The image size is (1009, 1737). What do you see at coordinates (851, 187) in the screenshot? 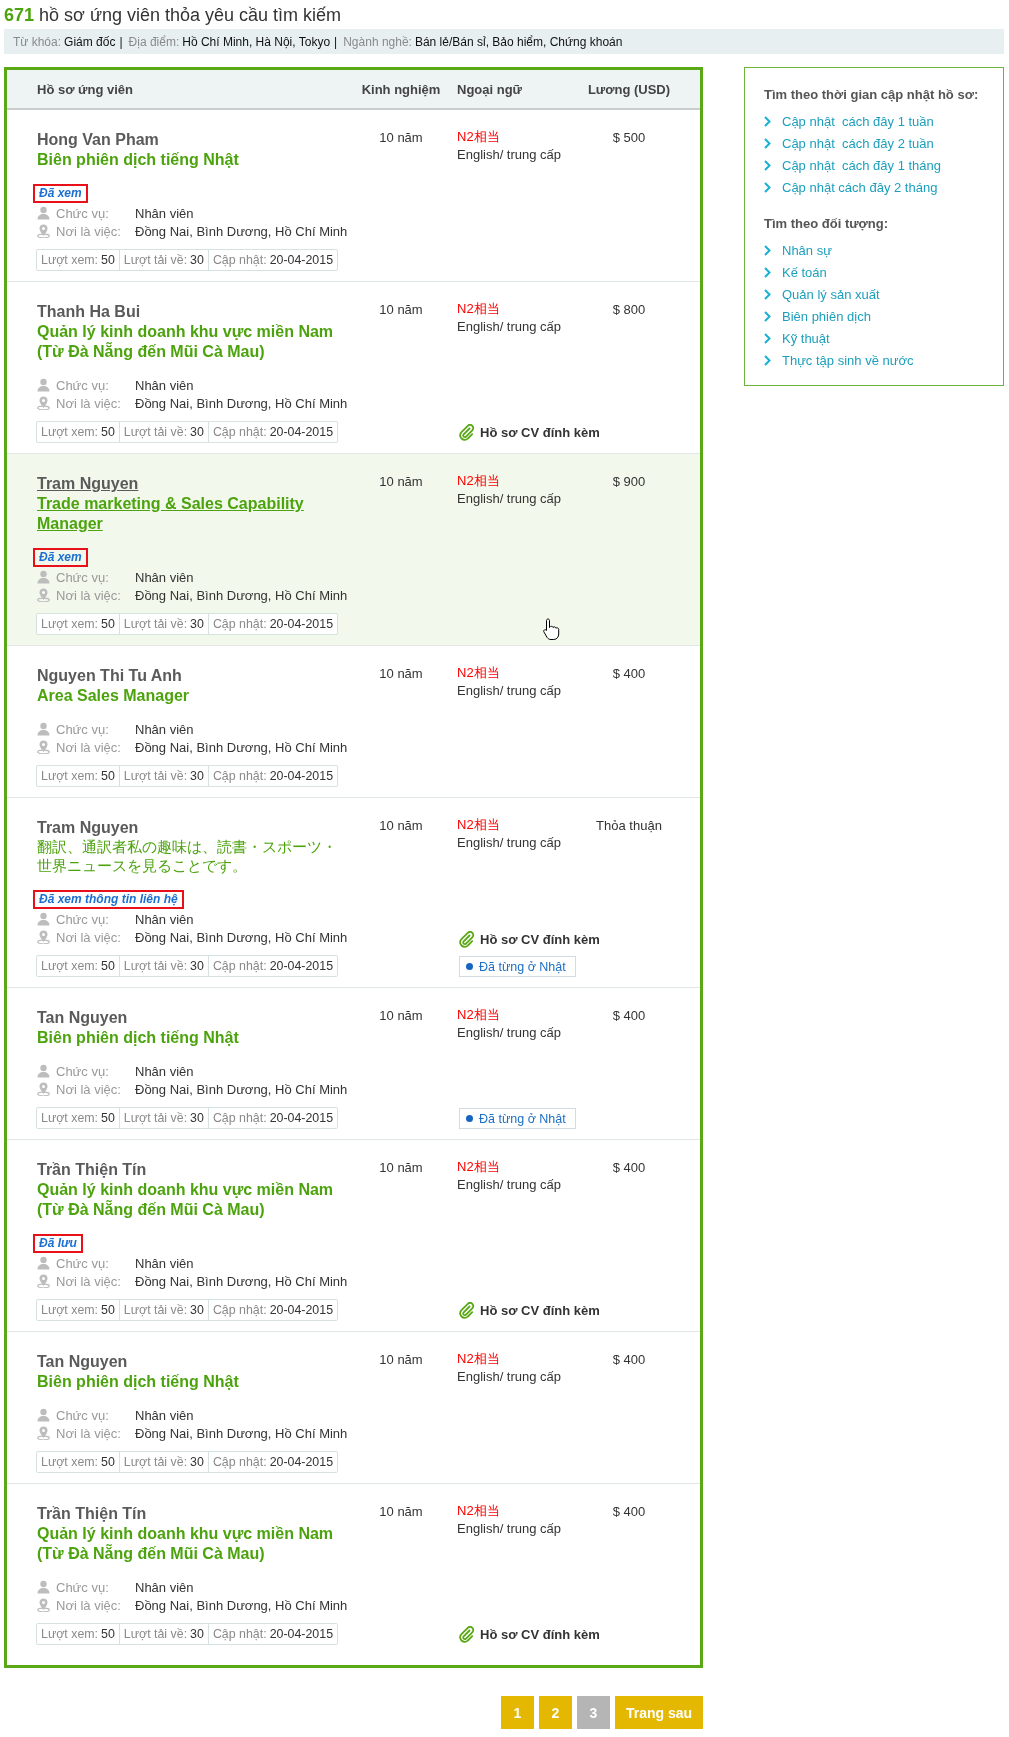
I see `sidebar-link: Cập nhật cách đây 2 tháng` at bounding box center [851, 187].